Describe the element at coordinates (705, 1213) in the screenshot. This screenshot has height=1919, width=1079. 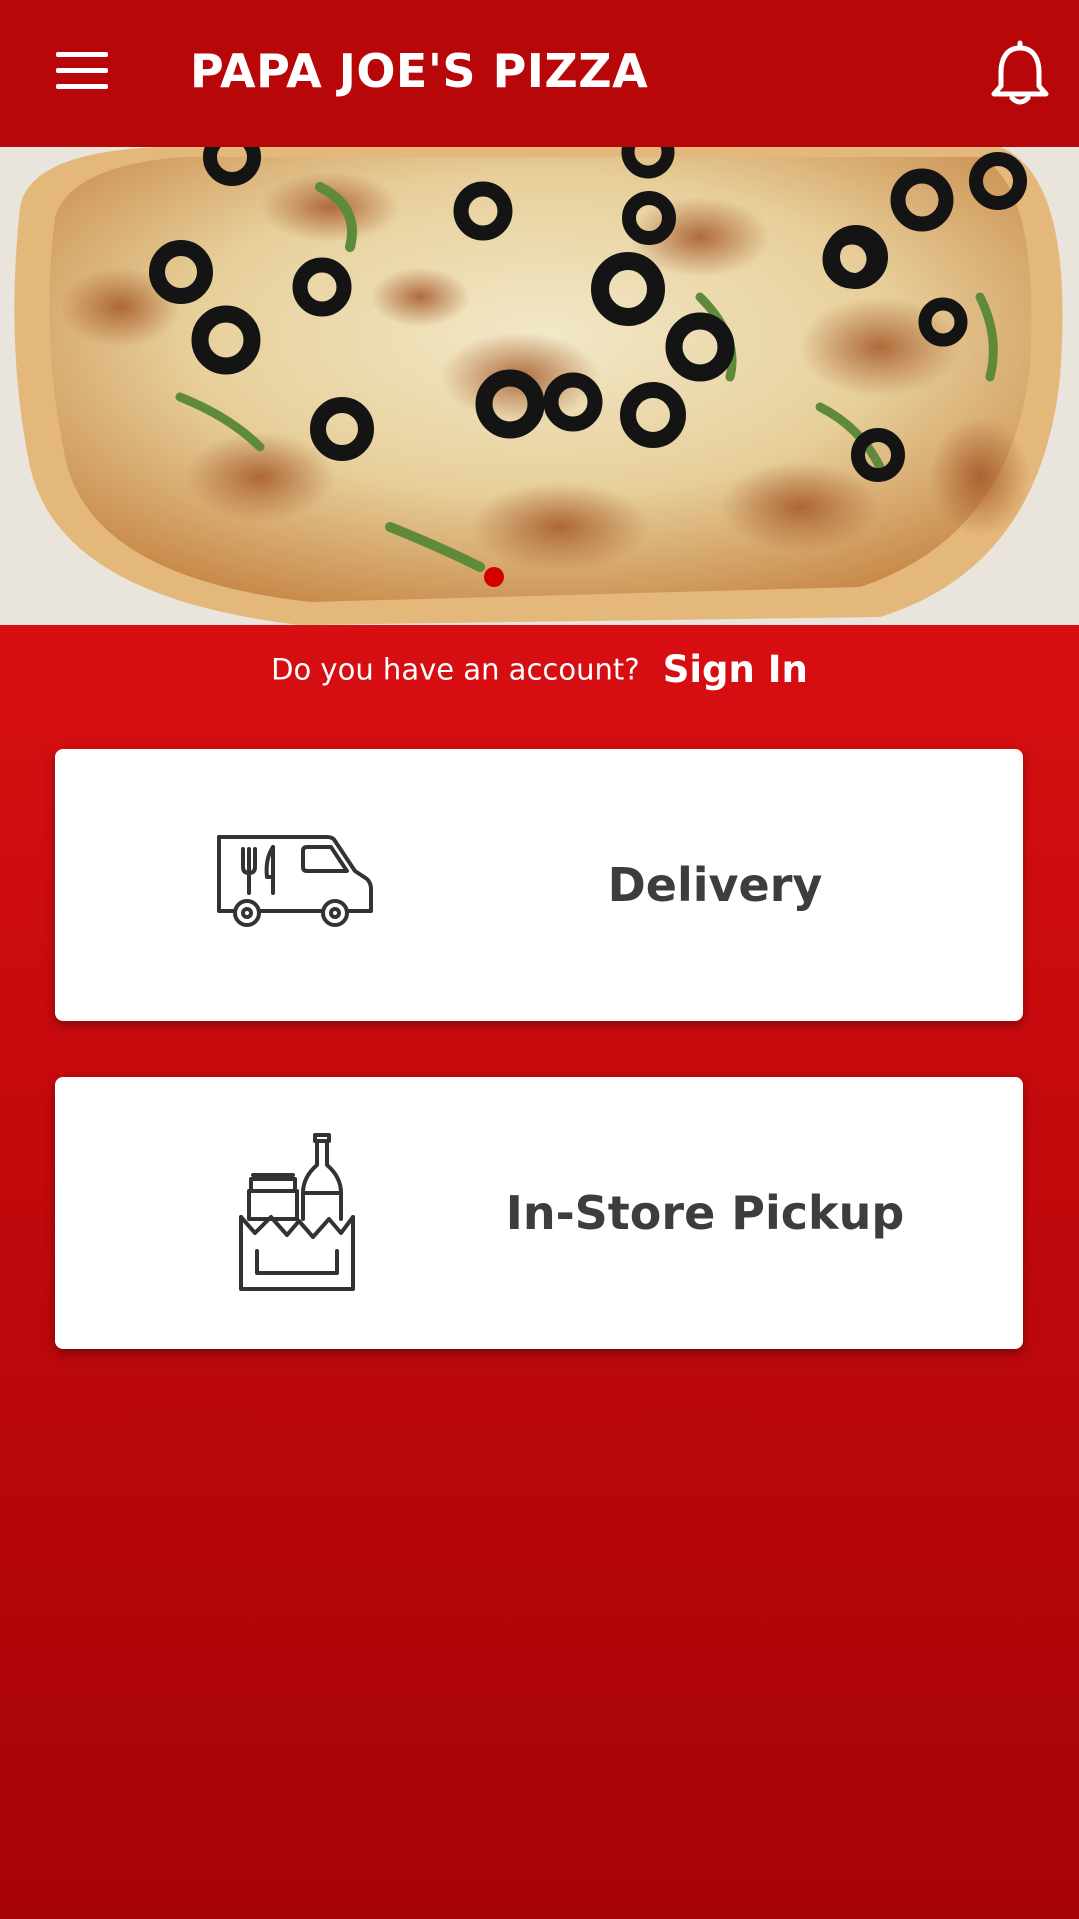
I see `in-store-pickup-label: In-Store Pickup` at that location.